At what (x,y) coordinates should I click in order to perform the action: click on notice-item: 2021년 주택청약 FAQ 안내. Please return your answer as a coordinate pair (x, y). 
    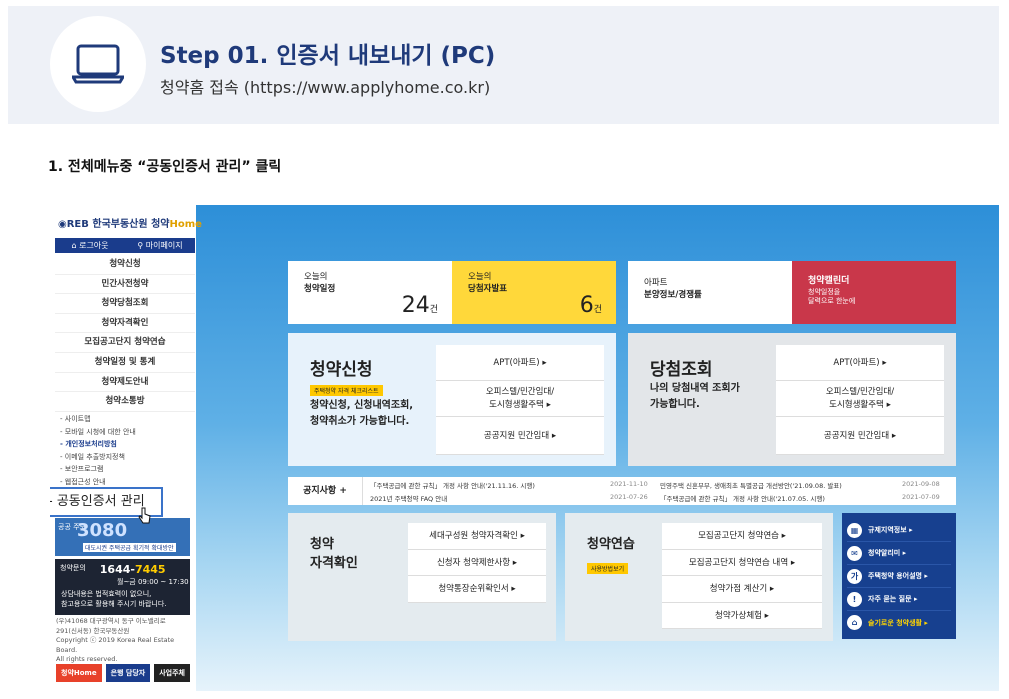
    Looking at the image, I should click on (408, 498).